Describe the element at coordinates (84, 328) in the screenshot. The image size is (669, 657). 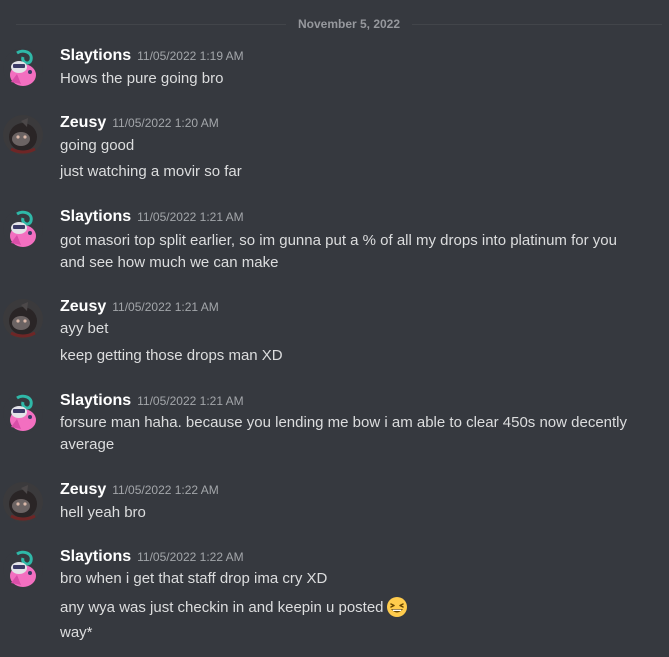
I see `message-text: ayy bet` at that location.